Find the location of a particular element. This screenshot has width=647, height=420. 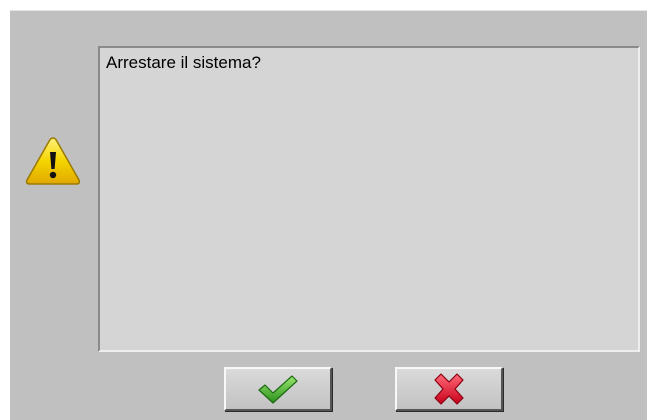

message-text: Arrestare il sistema? is located at coordinates (183, 62).